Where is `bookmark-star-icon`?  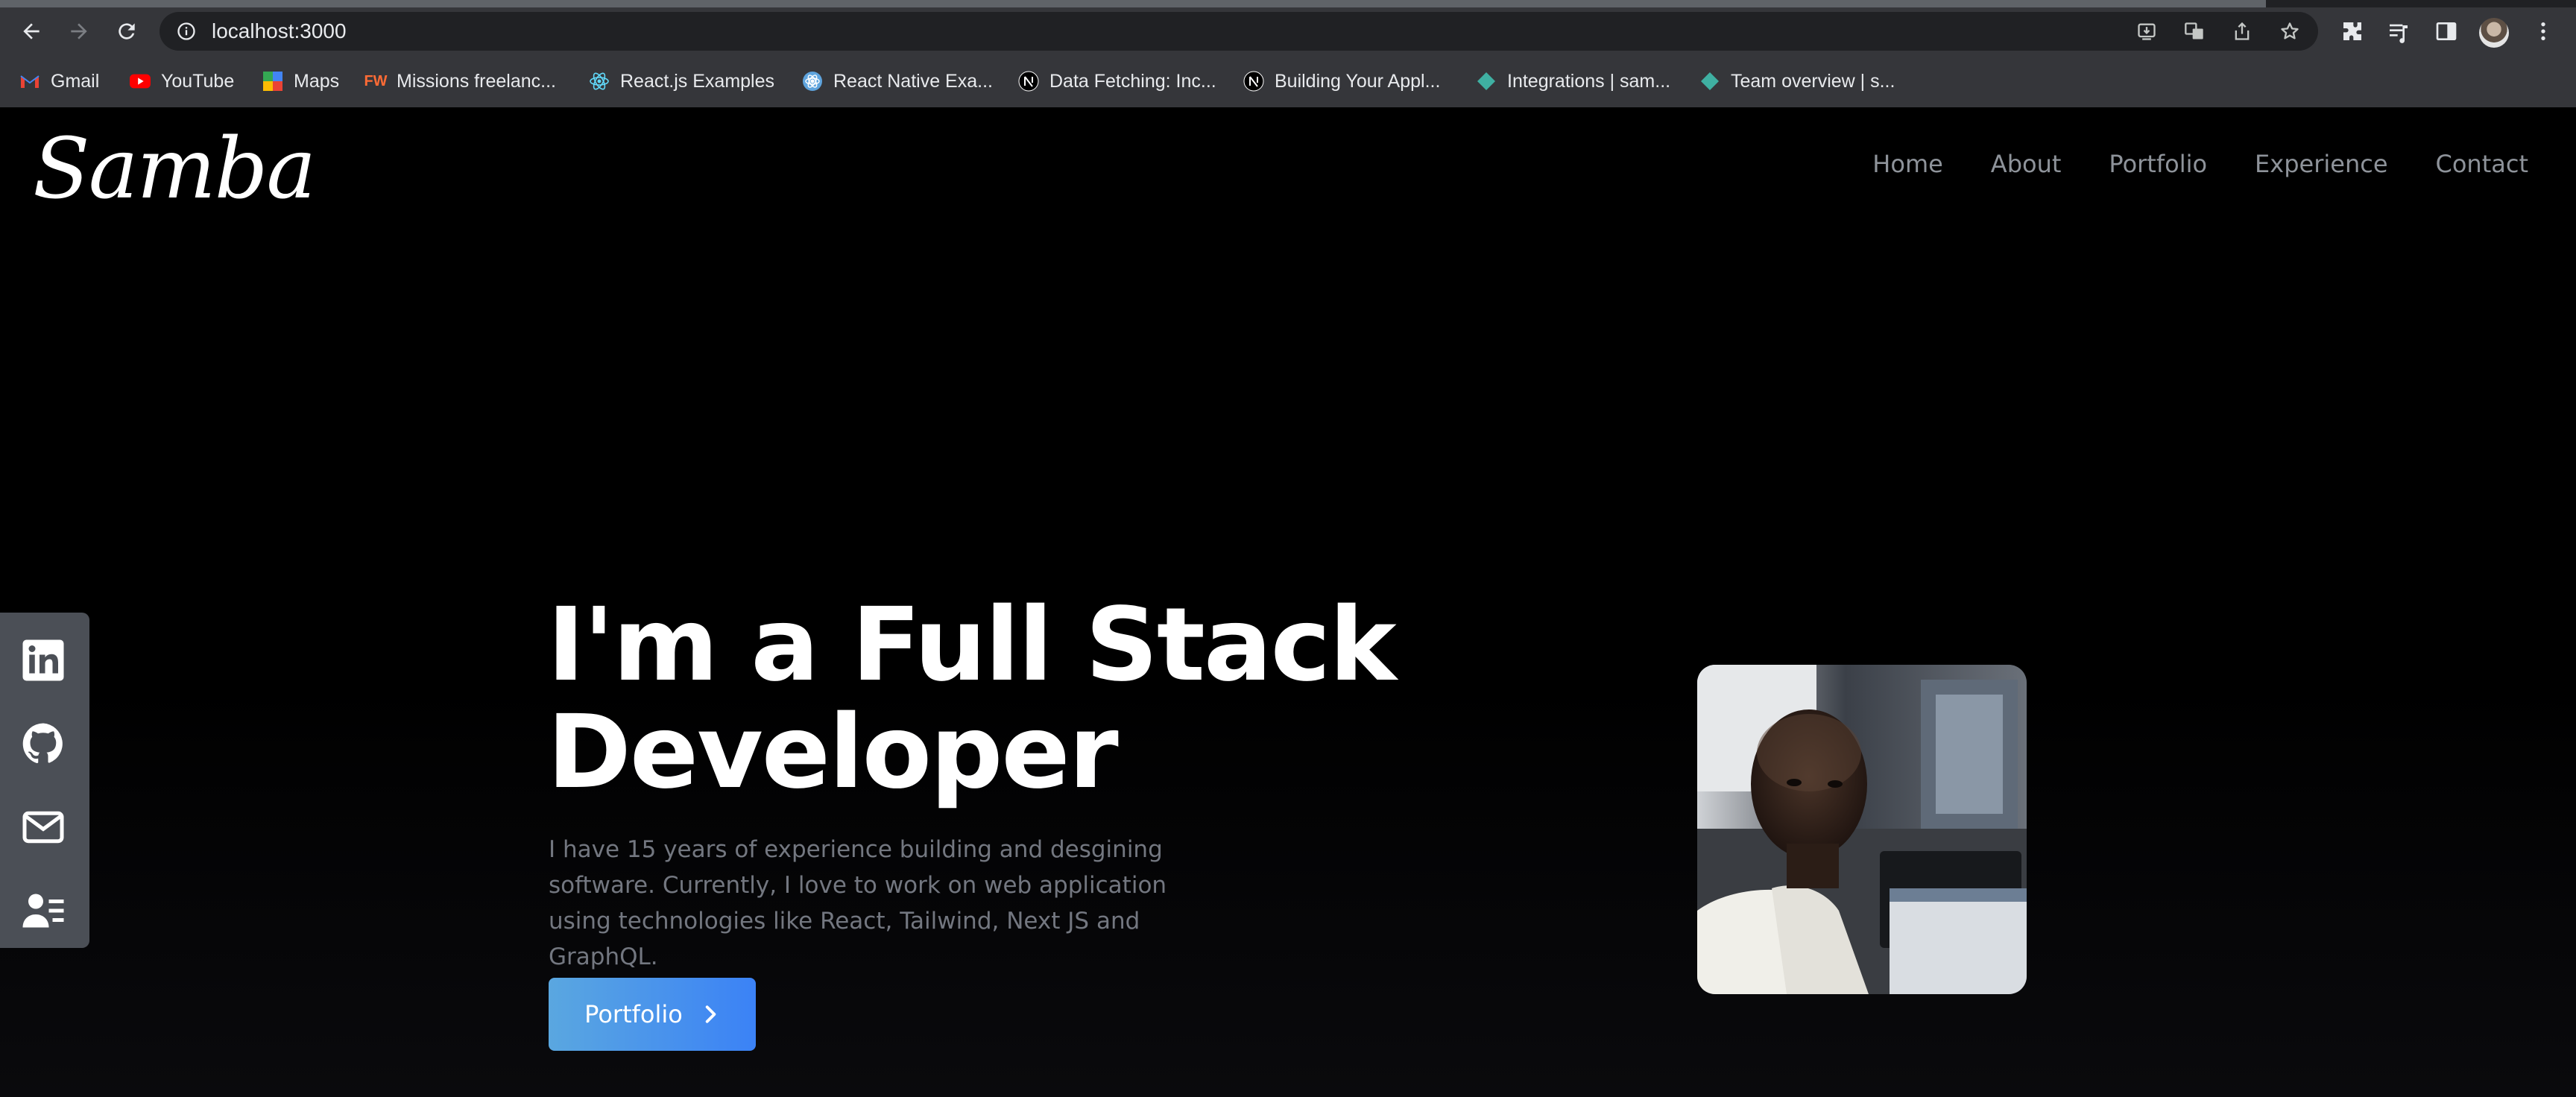 bookmark-star-icon is located at coordinates (2289, 32).